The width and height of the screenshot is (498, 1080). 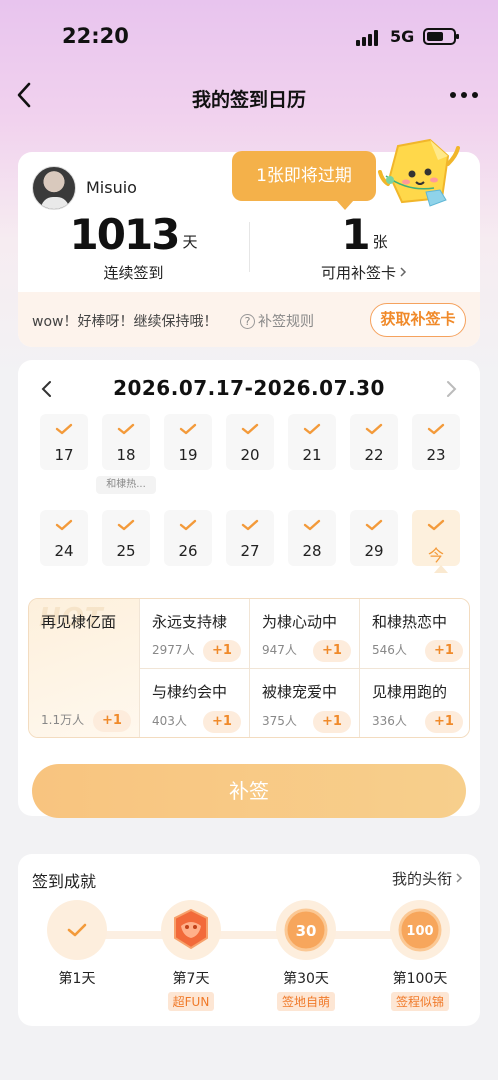 What do you see at coordinates (188, 538) in the screenshot?
I see `calendar-day: 26` at bounding box center [188, 538].